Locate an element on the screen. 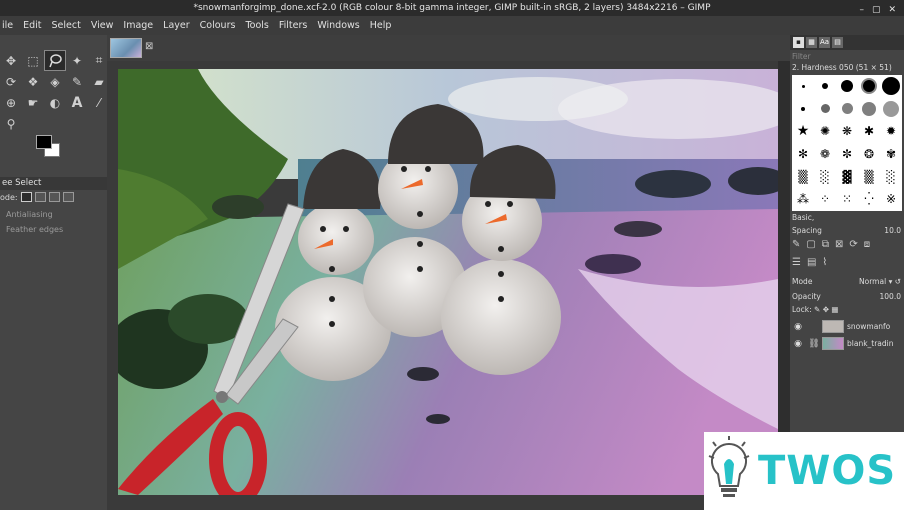 The width and height of the screenshot is (904, 510). brush-item: ✹ is located at coordinates (891, 131).